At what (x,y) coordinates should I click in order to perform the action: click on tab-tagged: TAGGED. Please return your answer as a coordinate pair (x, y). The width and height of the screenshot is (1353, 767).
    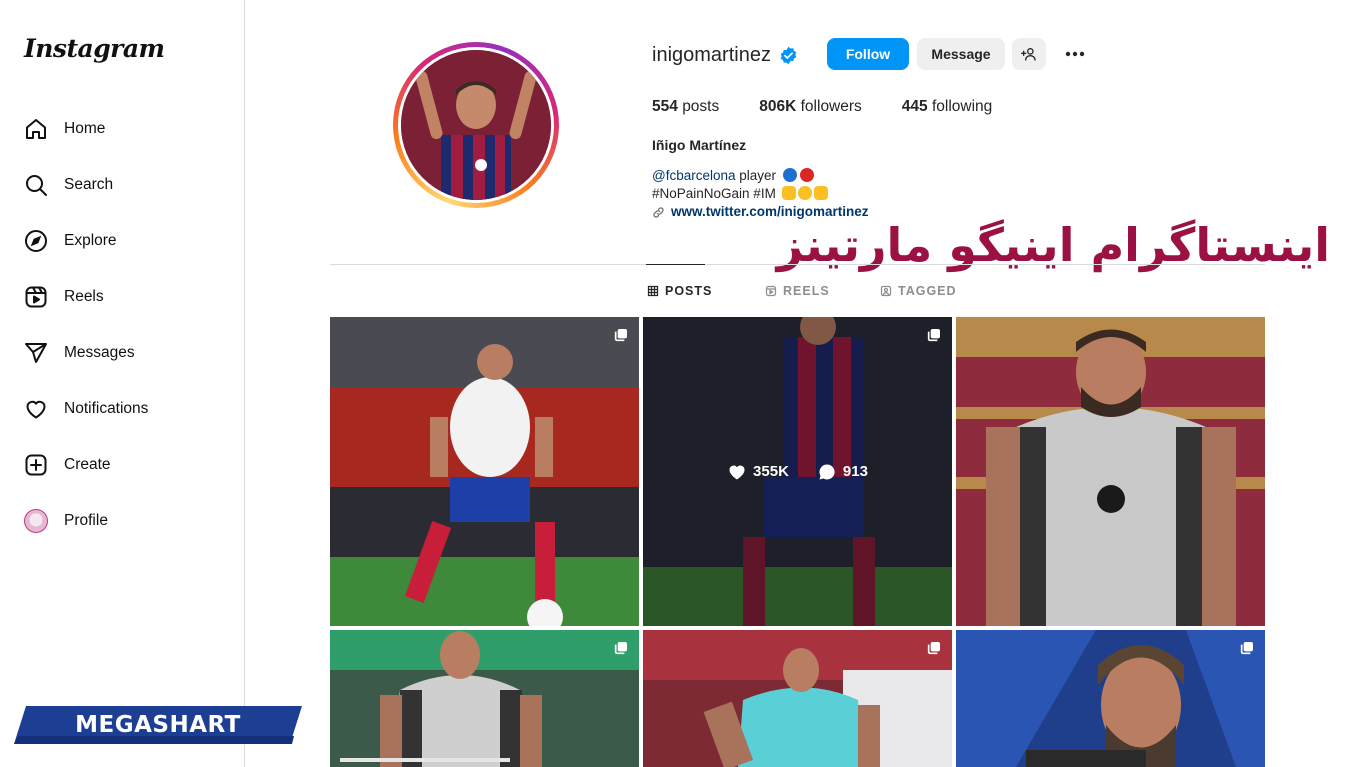
    Looking at the image, I should click on (918, 291).